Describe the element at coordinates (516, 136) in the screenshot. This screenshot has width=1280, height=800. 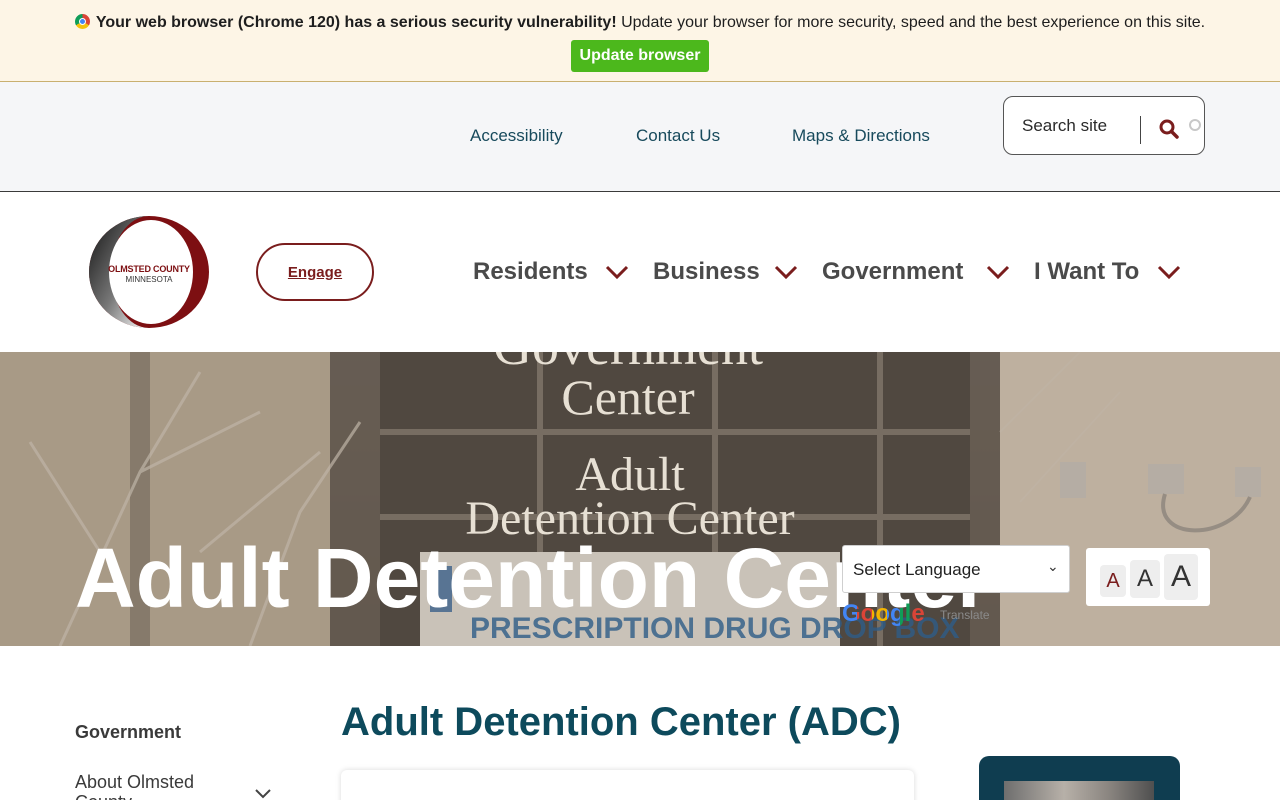
I see `accessibility-link: Accessibility` at that location.